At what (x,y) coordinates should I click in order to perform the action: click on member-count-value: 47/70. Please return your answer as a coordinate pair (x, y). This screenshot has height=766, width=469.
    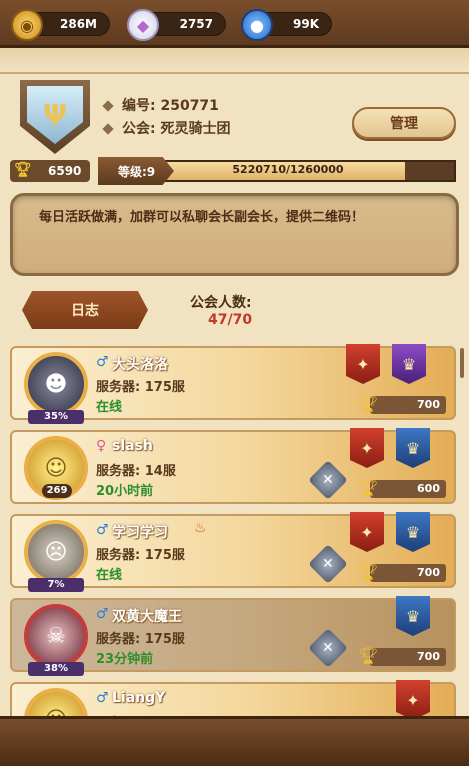
    Looking at the image, I should click on (230, 320).